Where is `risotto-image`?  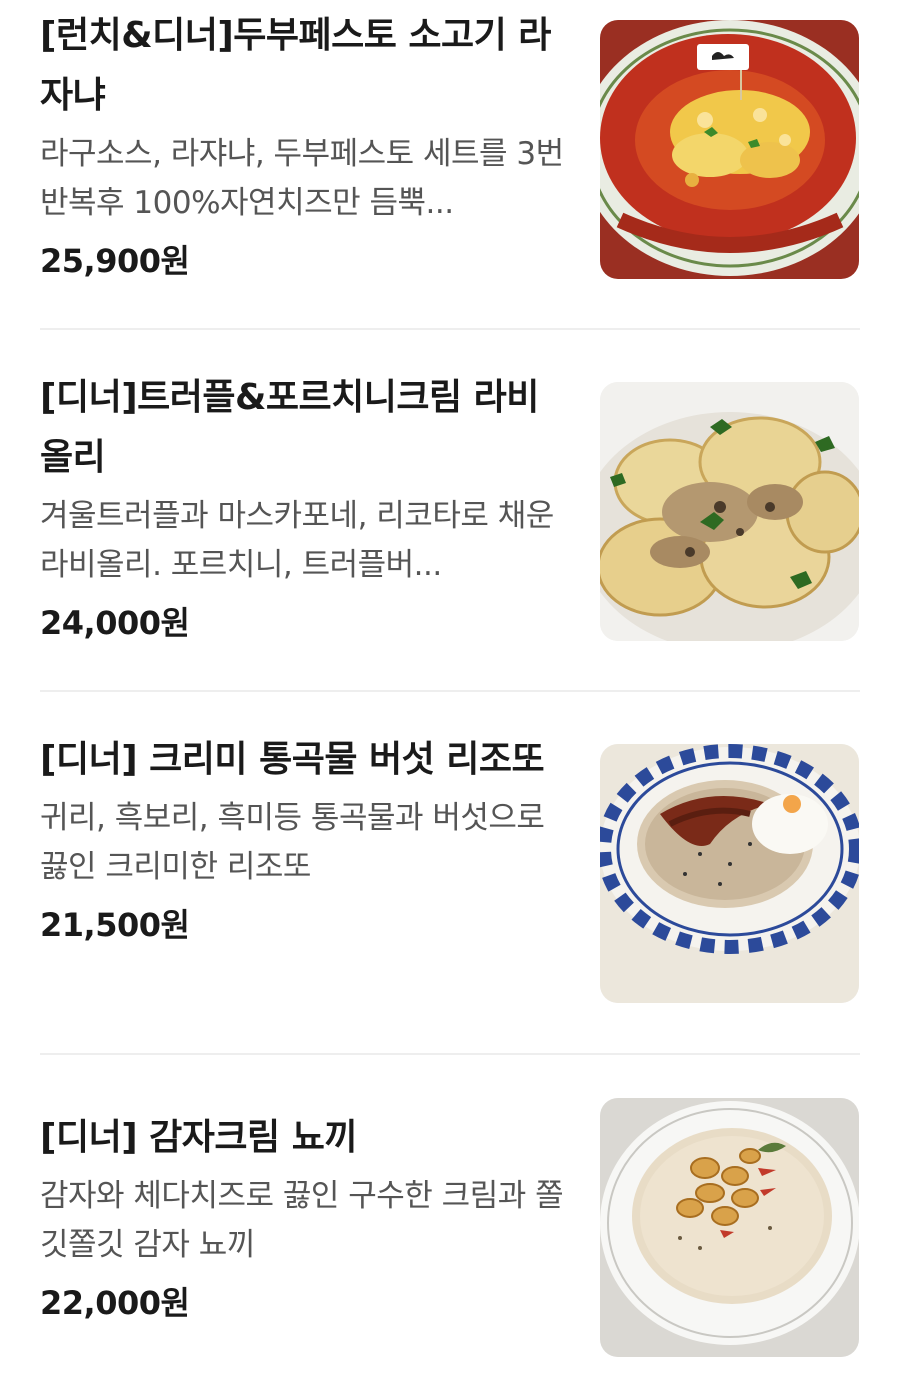
risotto-image is located at coordinates (729, 873).